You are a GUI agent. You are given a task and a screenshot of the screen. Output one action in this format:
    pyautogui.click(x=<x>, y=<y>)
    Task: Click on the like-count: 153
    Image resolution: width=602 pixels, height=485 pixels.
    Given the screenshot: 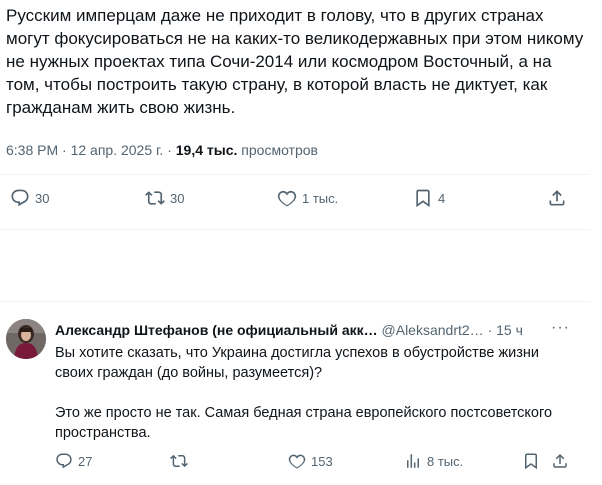 What is the action you would take?
    pyautogui.click(x=322, y=461)
    